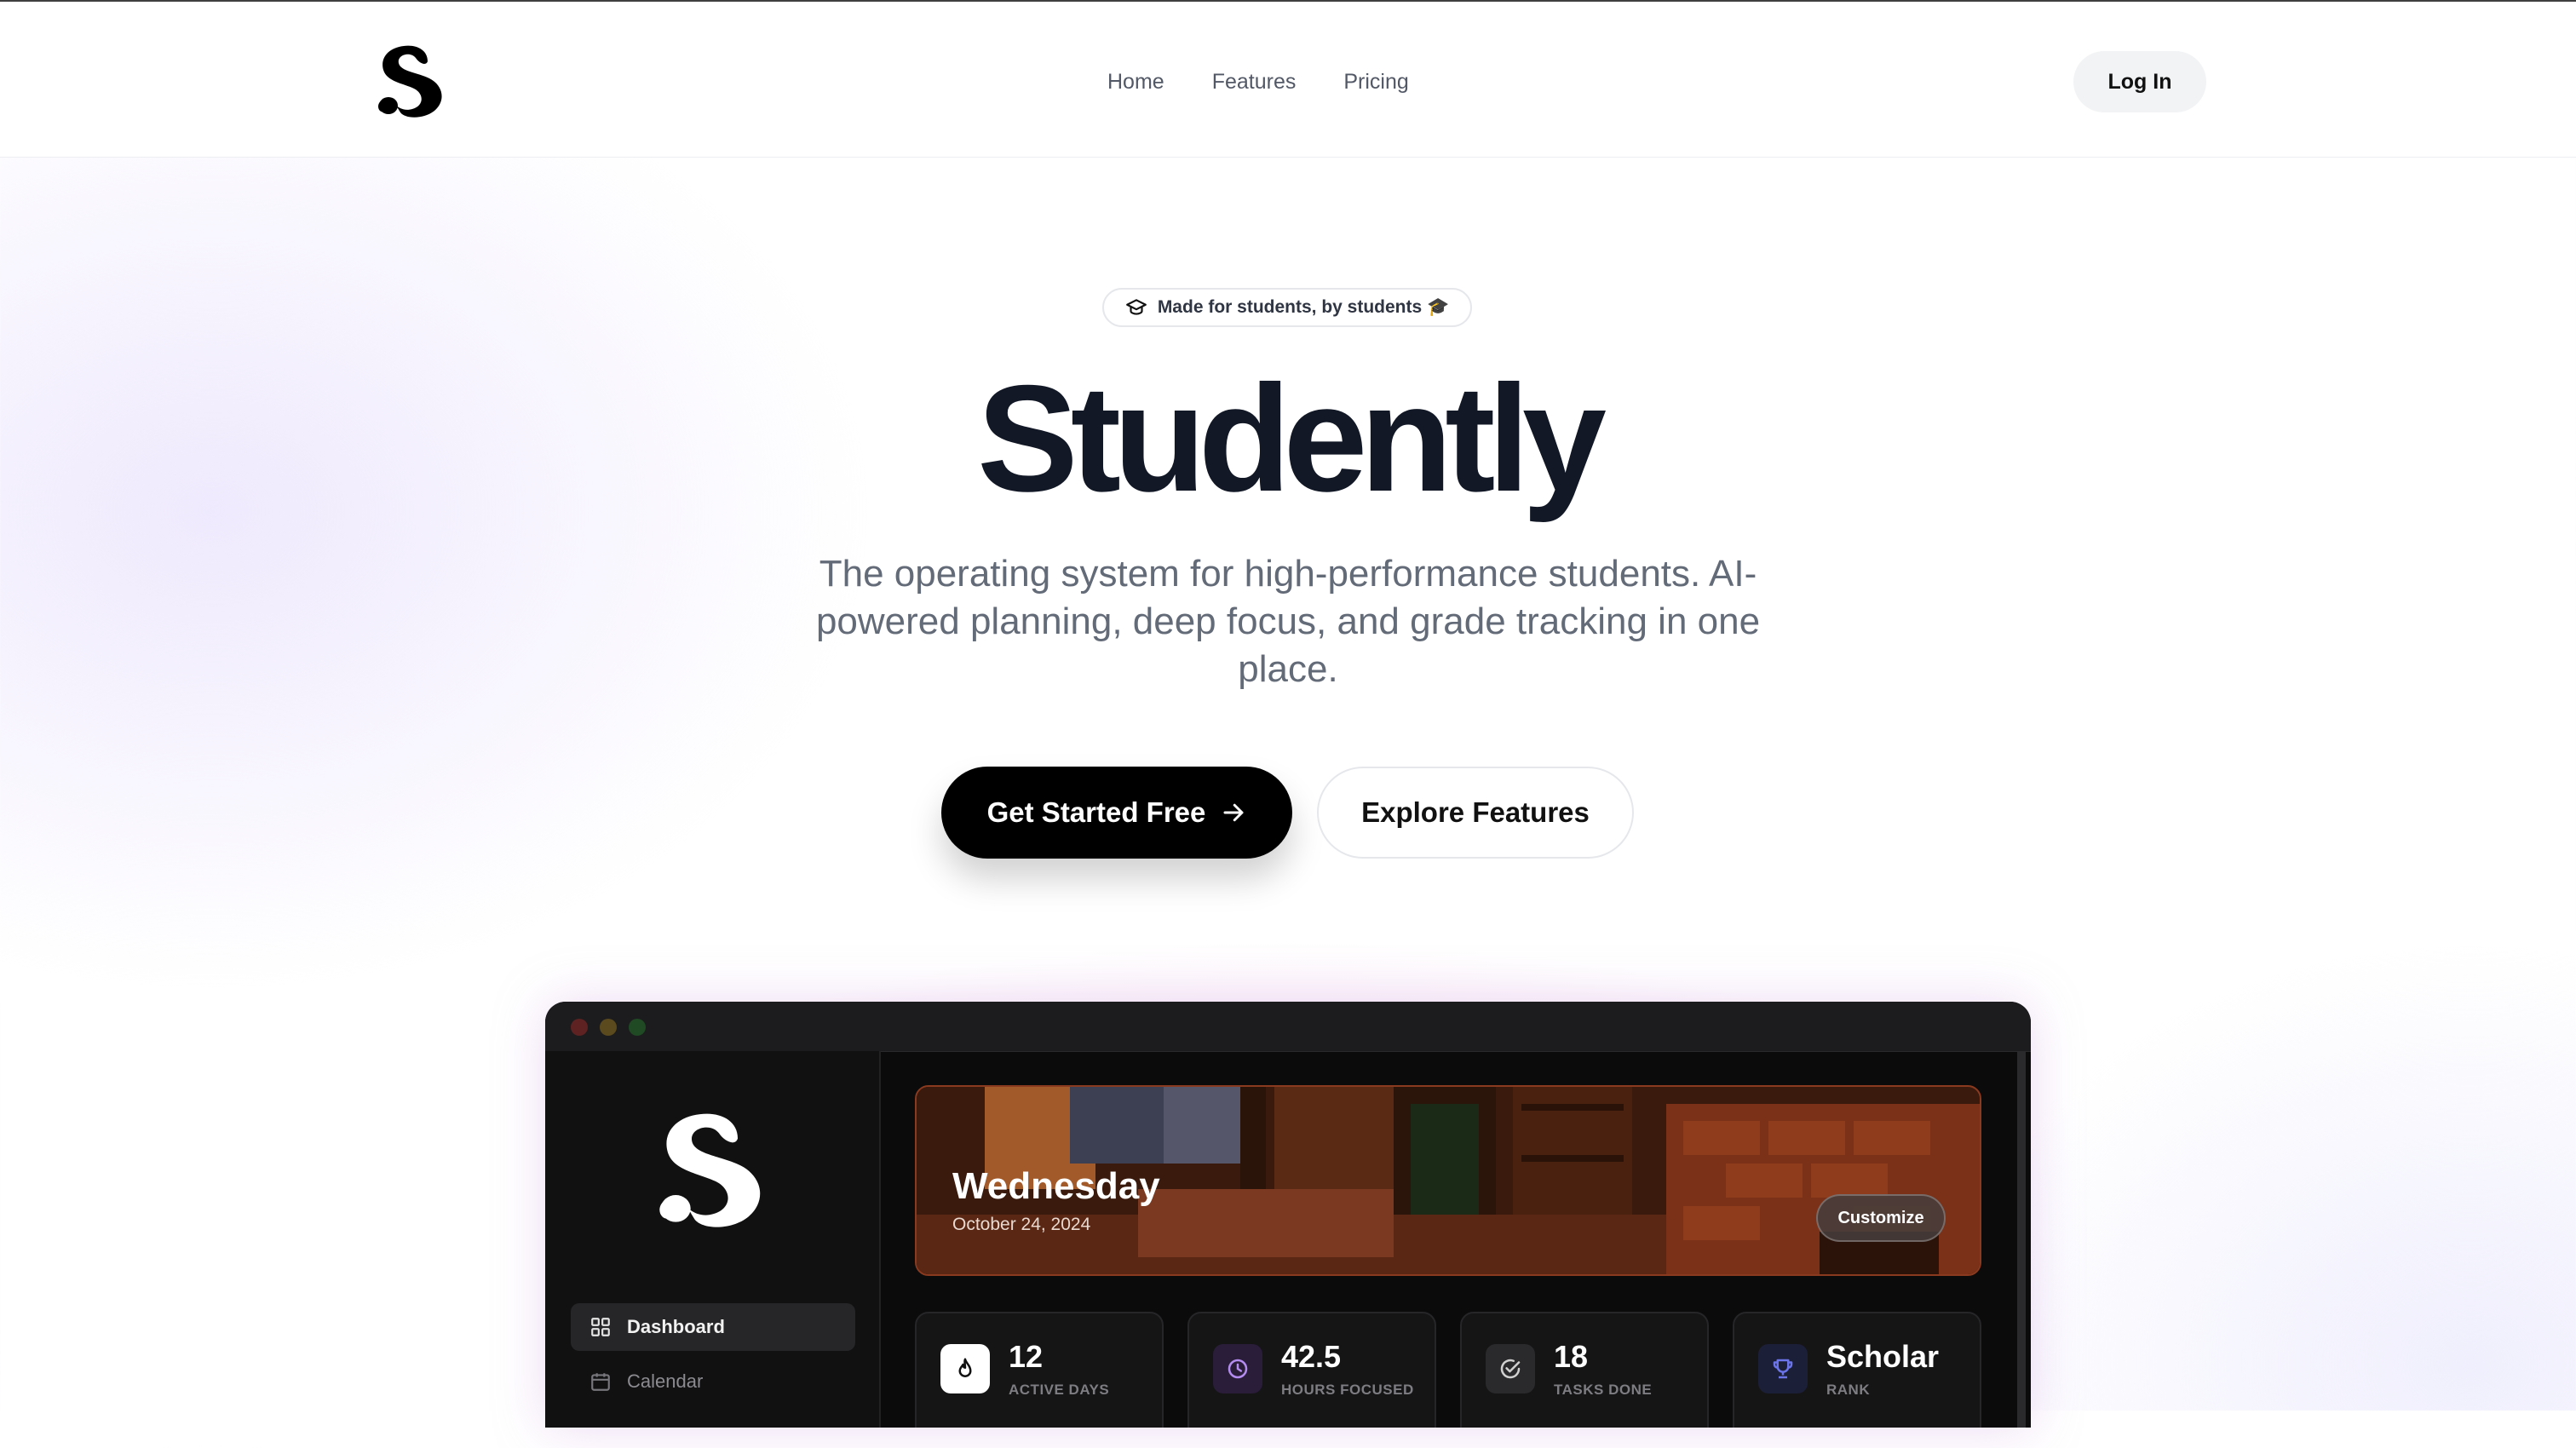 This screenshot has height=1448, width=2576. What do you see at coordinates (1881, 1218) in the screenshot?
I see `customize-button: Customize` at bounding box center [1881, 1218].